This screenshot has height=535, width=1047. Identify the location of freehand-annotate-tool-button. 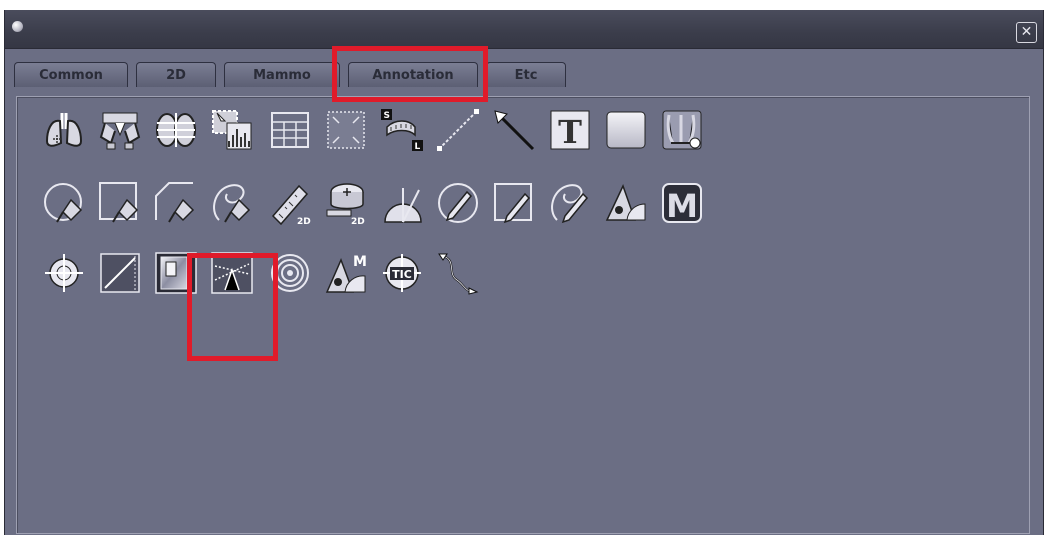
(232, 203).